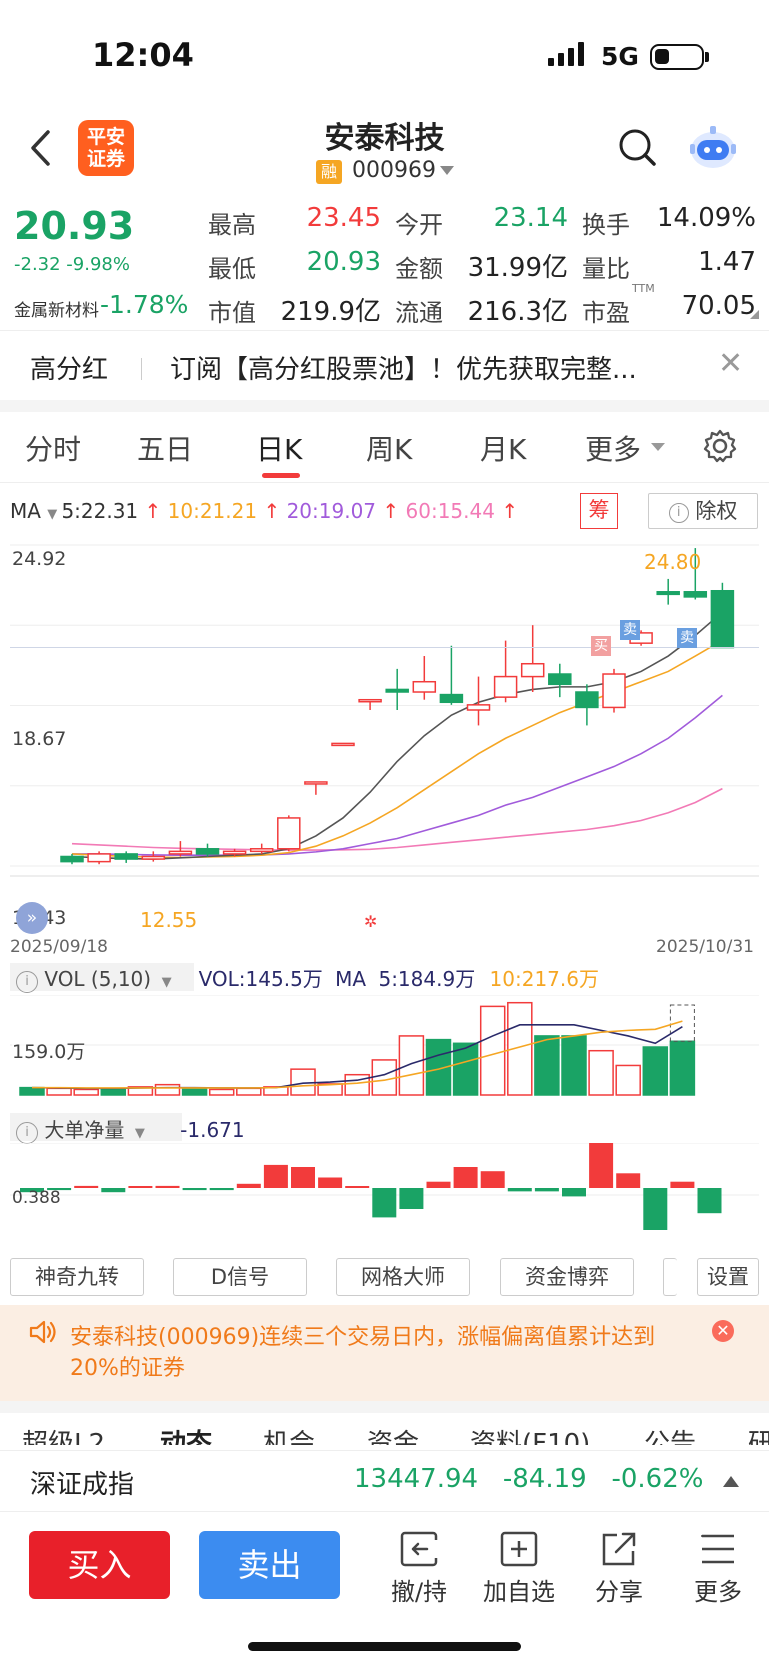 This screenshot has height=1665, width=769. I want to click on ma10-value: 10:21.21, so click(212, 511).